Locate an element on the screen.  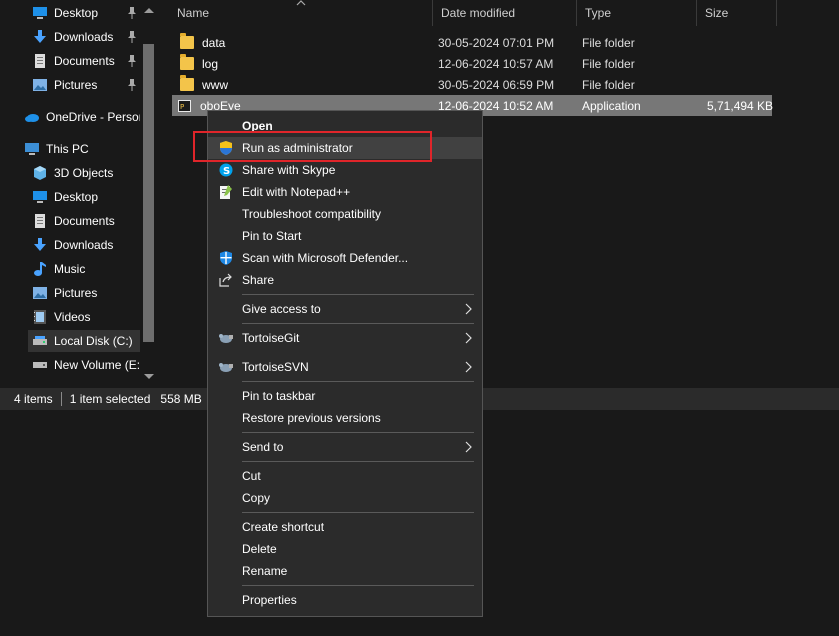
menu-item-tortoisesvn: TortoiseSVN is located at coordinates (345, 367).